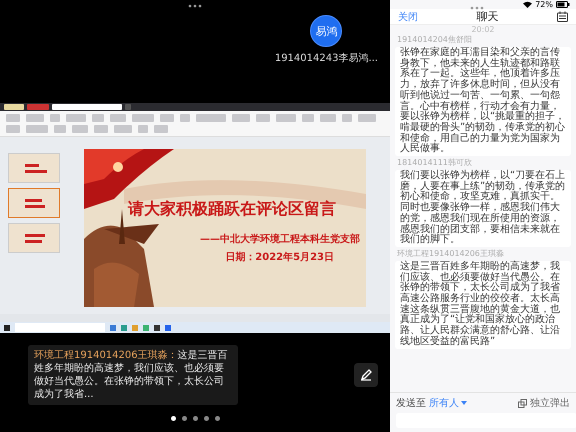 The height and width of the screenshot is (432, 576). What do you see at coordinates (483, 101) in the screenshot?
I see `message-bubble: 张铮在家庭的耳濡目染和父亲的言传身教下，他未来的人生轨迹都和路联系在了一起。这些年，他顶着许多压力，放弃了许多休息时间，但从没有听到他说过一句苦、一句累、一句怨言。心中有榜样，行动才会有力量，要以张铮为榜样，以“挑最重的担子，啃最硬的骨头”的韧劲，传承党的初心和使命，用自己的力量为党为国家为人民做事。` at bounding box center [483, 101].